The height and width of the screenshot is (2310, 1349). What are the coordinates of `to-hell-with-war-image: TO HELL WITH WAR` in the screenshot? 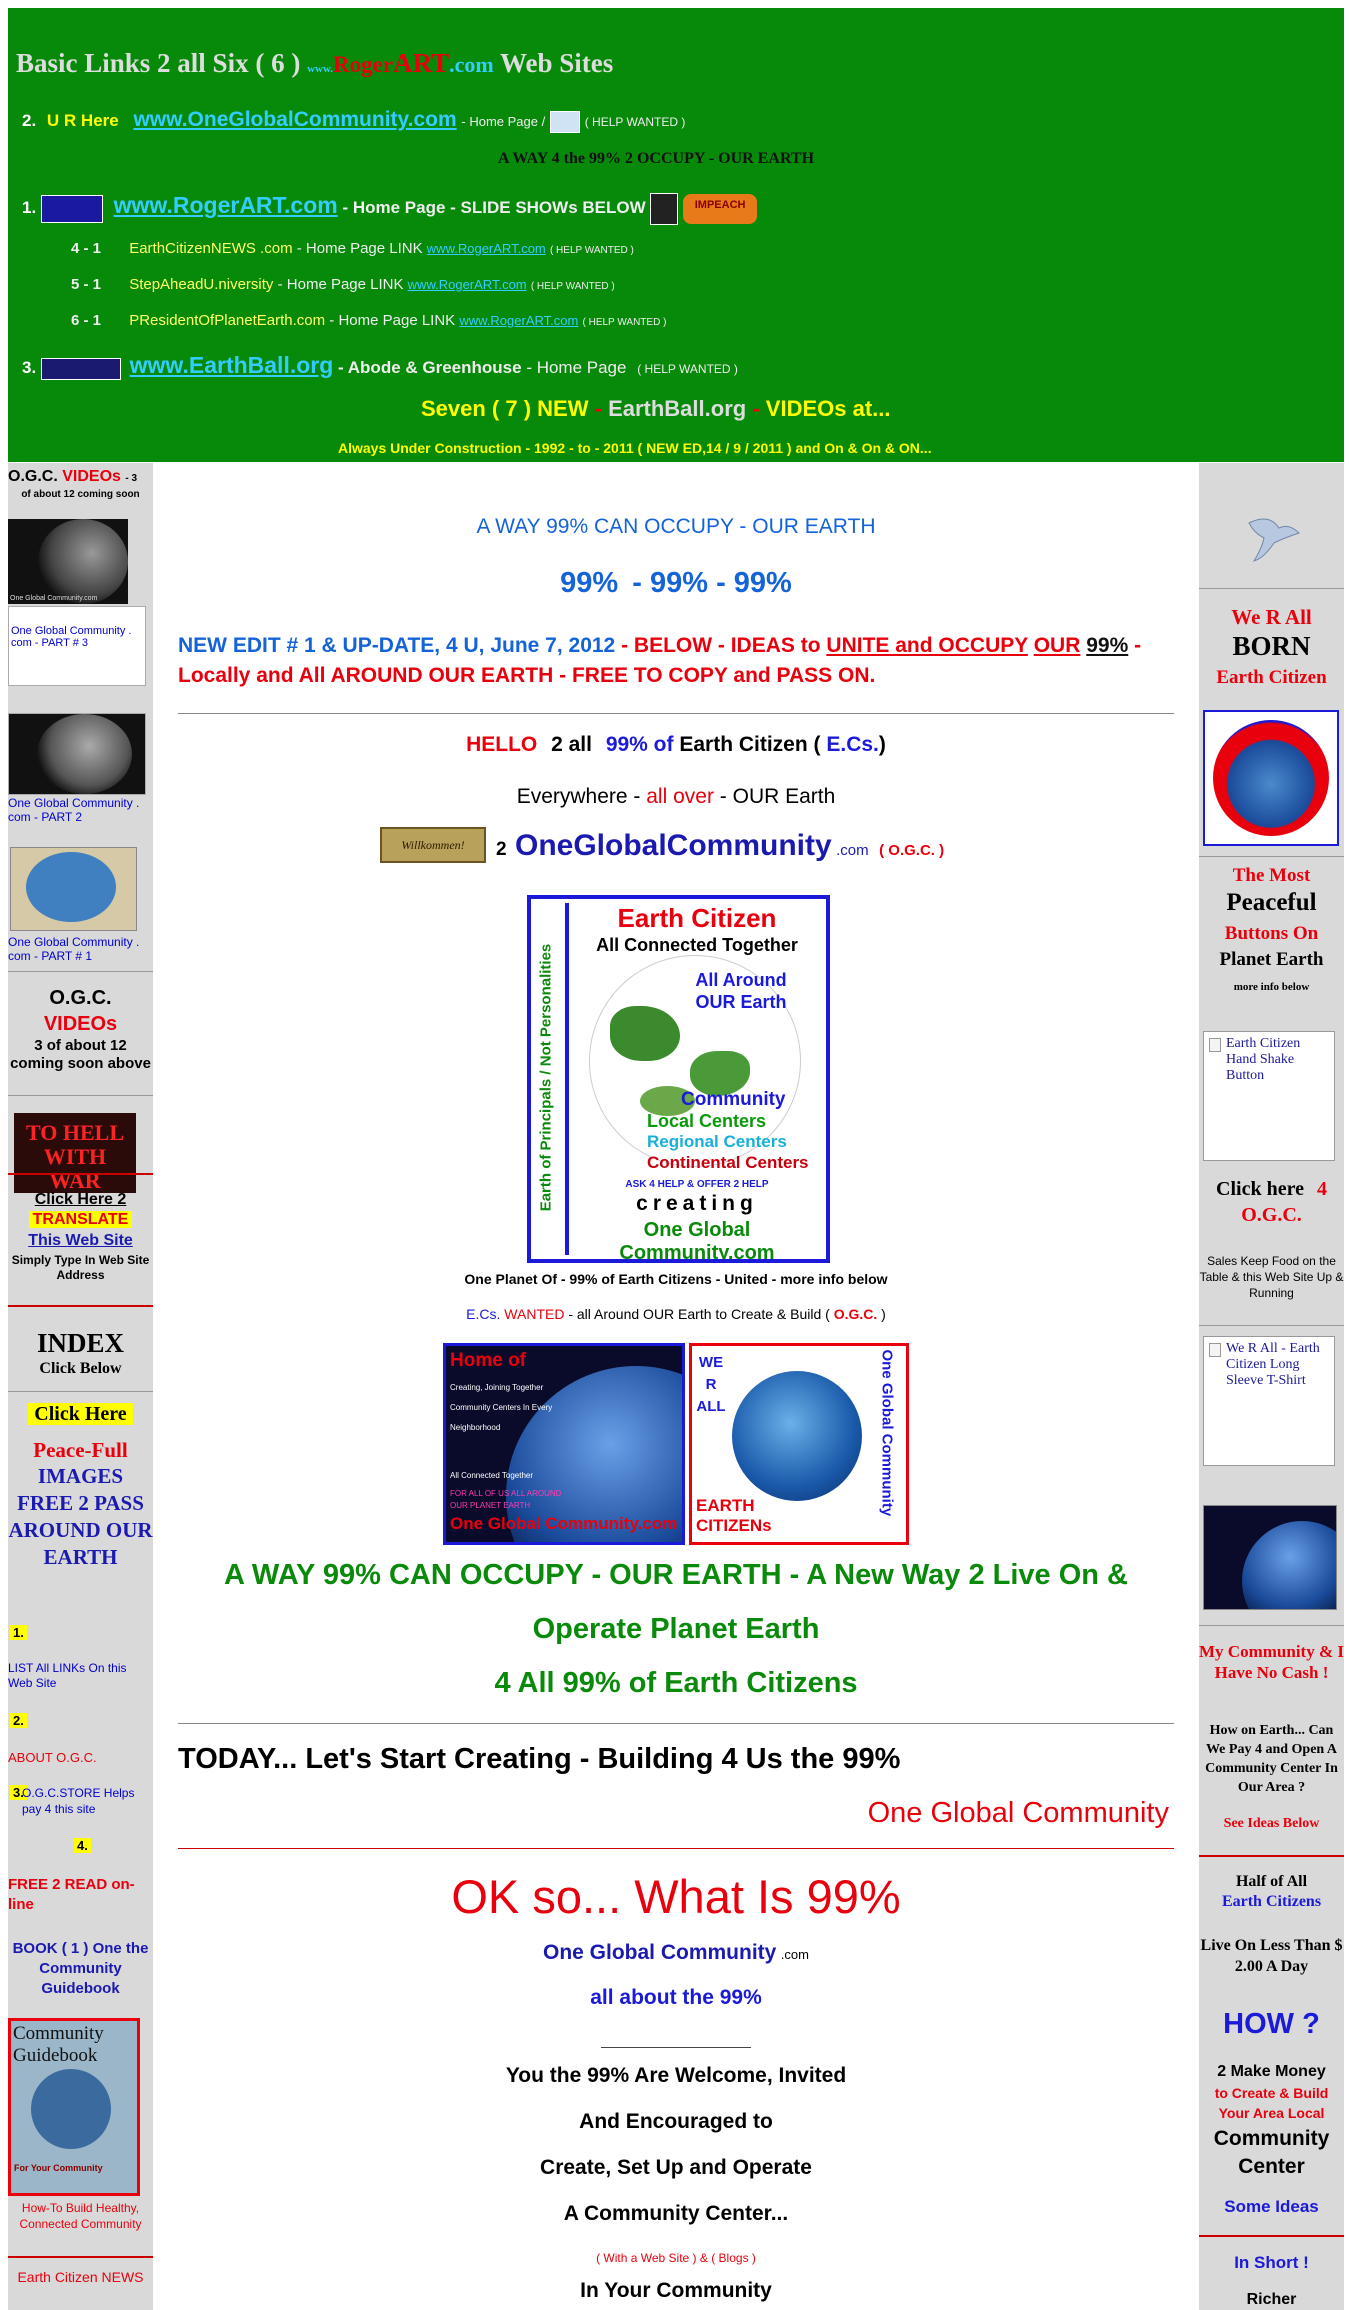 It's located at (75, 1153).